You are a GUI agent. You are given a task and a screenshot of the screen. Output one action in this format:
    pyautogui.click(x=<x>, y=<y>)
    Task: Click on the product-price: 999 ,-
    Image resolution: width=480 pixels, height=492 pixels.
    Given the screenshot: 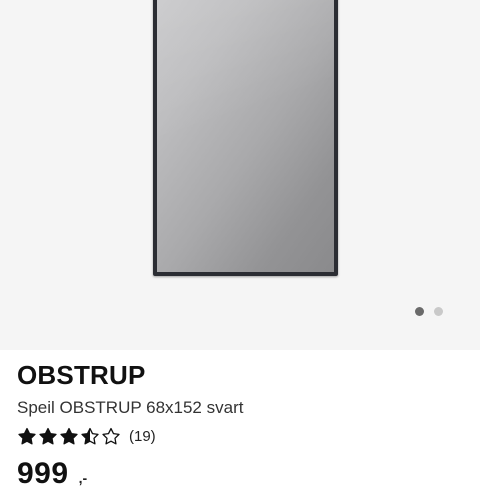 What is the action you would take?
    pyautogui.click(x=52, y=474)
    